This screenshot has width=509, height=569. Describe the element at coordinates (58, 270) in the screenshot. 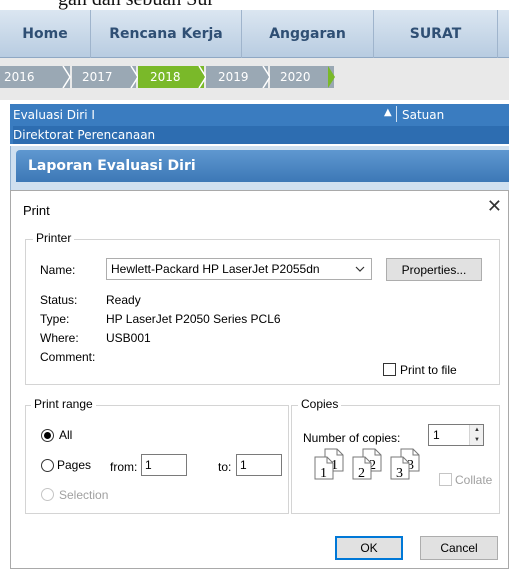

I see `name-label: Name:` at that location.